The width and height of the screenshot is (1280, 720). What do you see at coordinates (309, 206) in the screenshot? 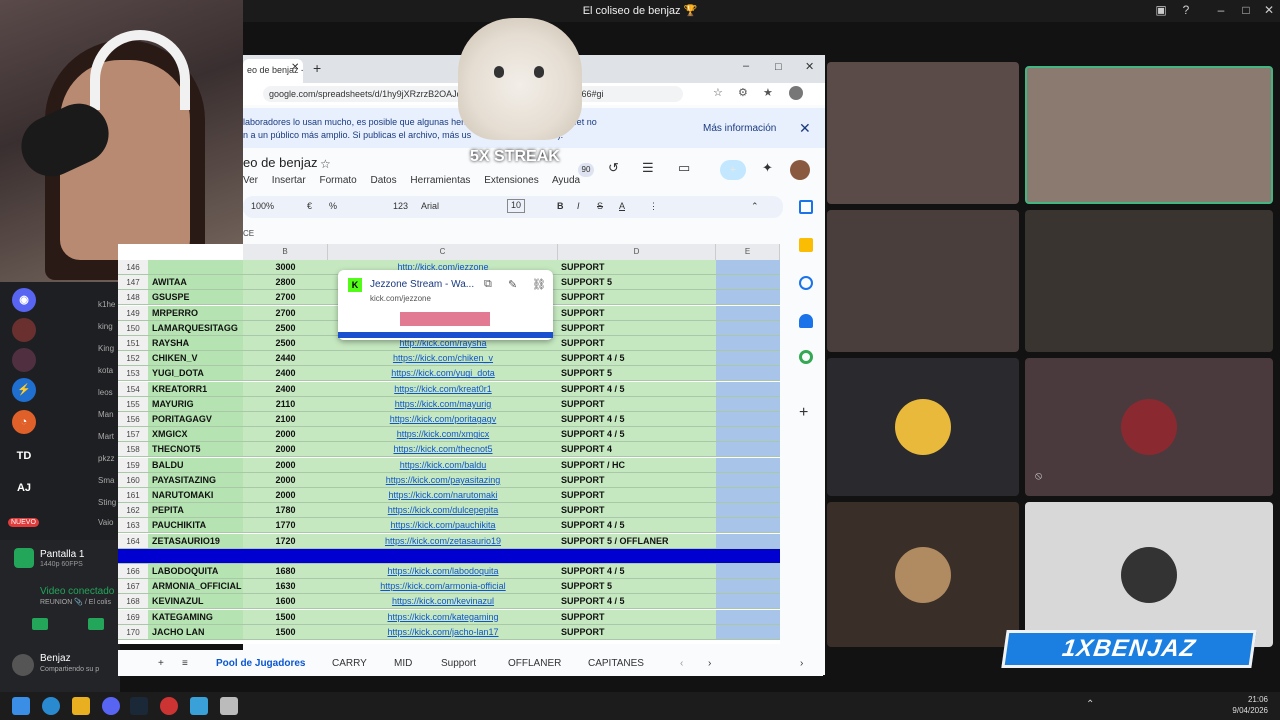
I see `currency-button: €` at bounding box center [309, 206].